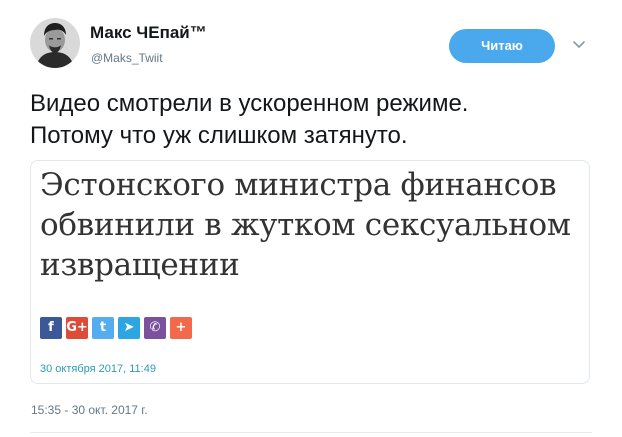 The height and width of the screenshot is (437, 622). I want to click on google-plus-icon: G+, so click(77, 328).